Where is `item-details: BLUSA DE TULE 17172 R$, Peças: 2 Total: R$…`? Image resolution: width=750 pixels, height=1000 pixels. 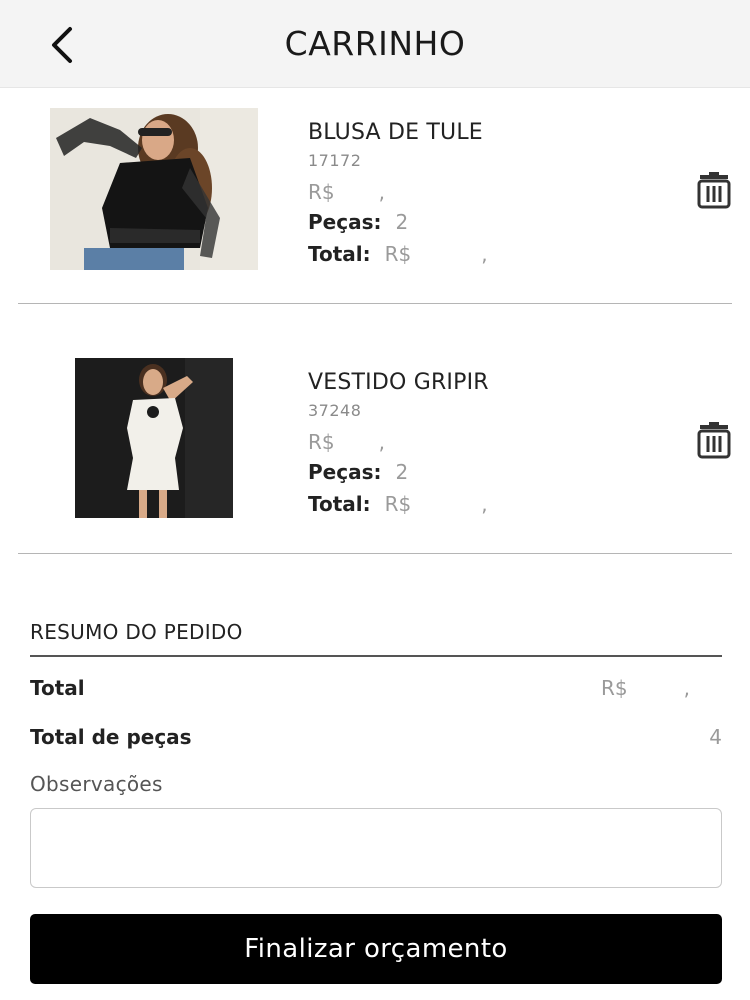
item-details: BLUSA DE TULE 17172 R$, Peças: 2 Total: R$… is located at coordinates (398, 196).